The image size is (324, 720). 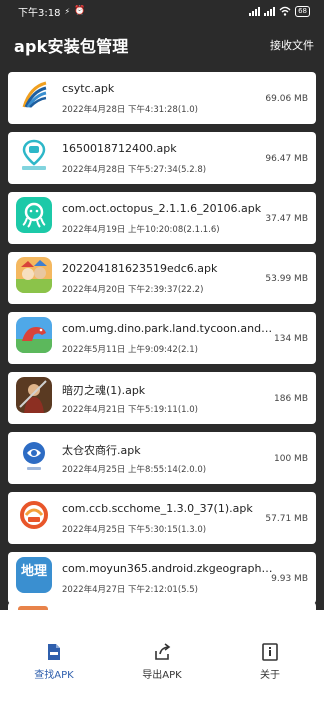 I want to click on apk-date-version: 2022年4月28日 下午4:31:28(1.0), so click(x=130, y=110).